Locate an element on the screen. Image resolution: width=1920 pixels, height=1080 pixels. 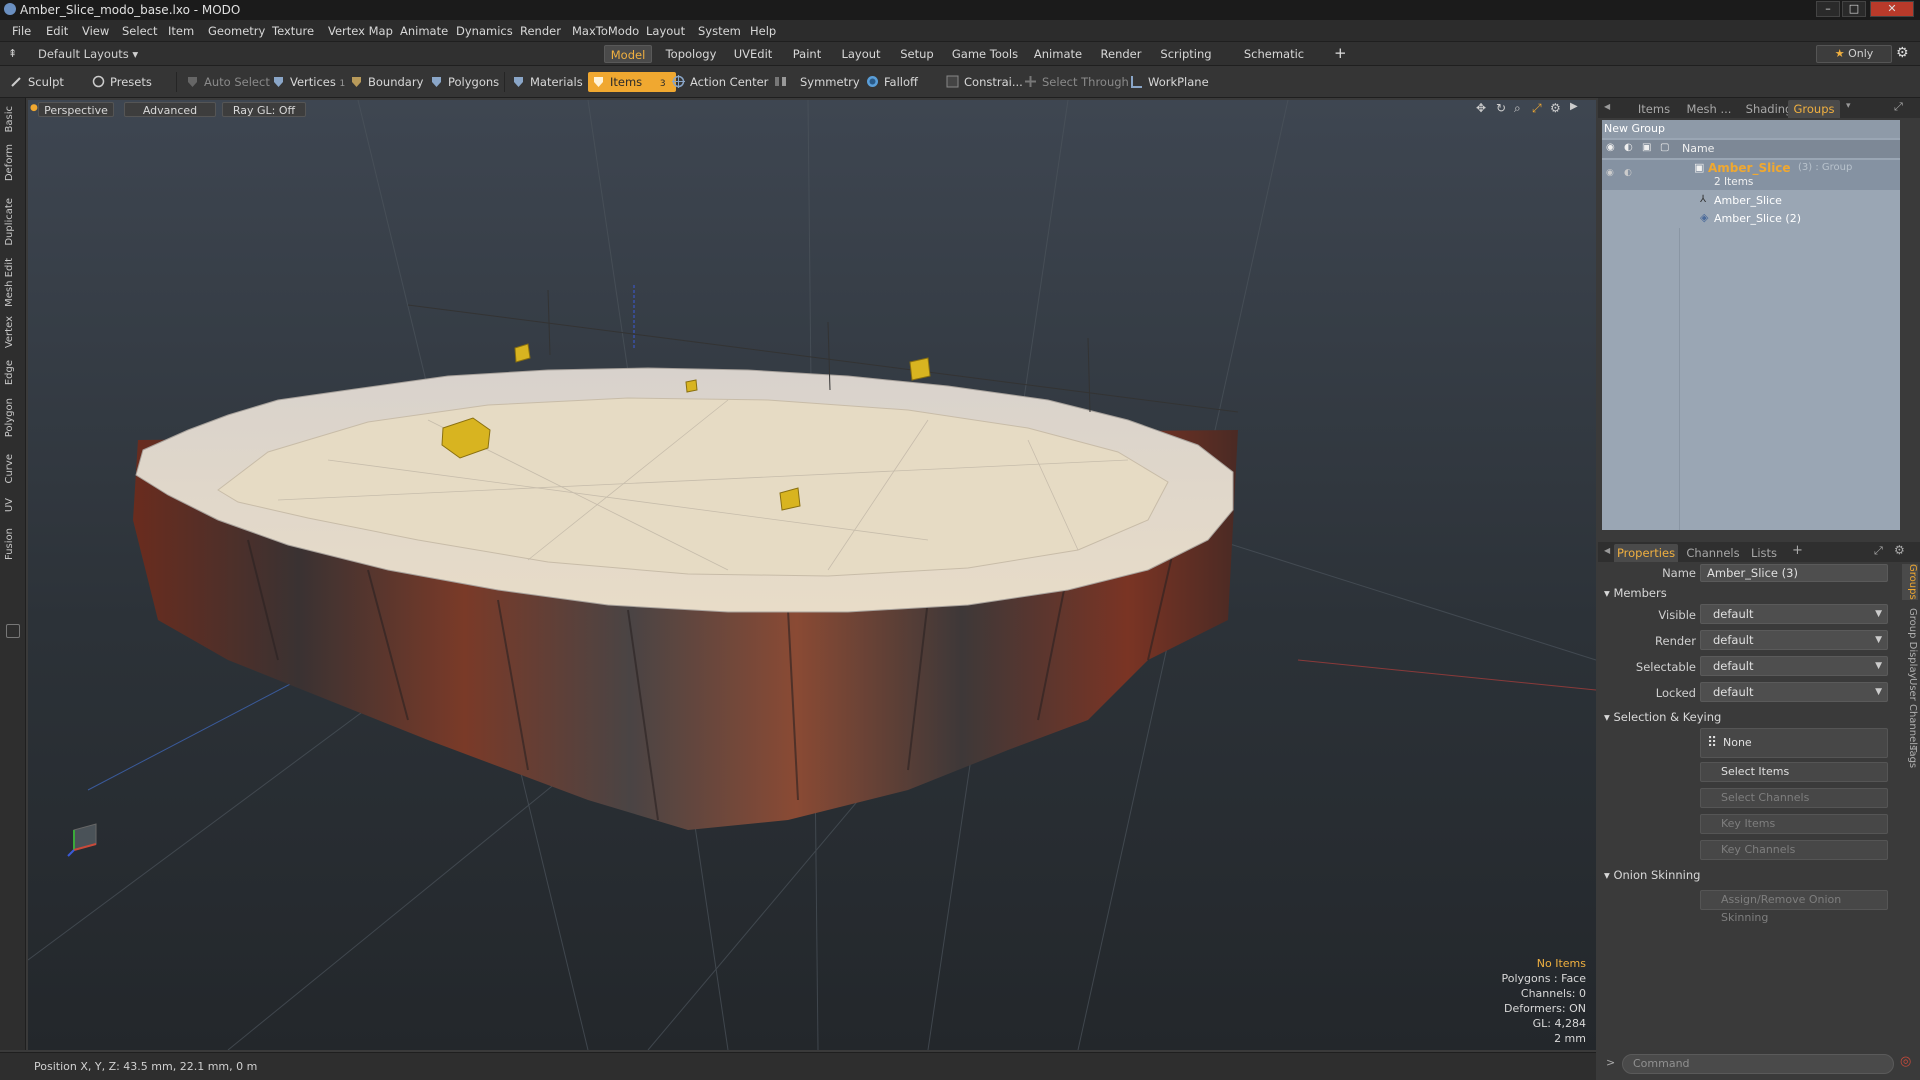
key-channels-button: Key Channels is located at coordinates (1794, 850).